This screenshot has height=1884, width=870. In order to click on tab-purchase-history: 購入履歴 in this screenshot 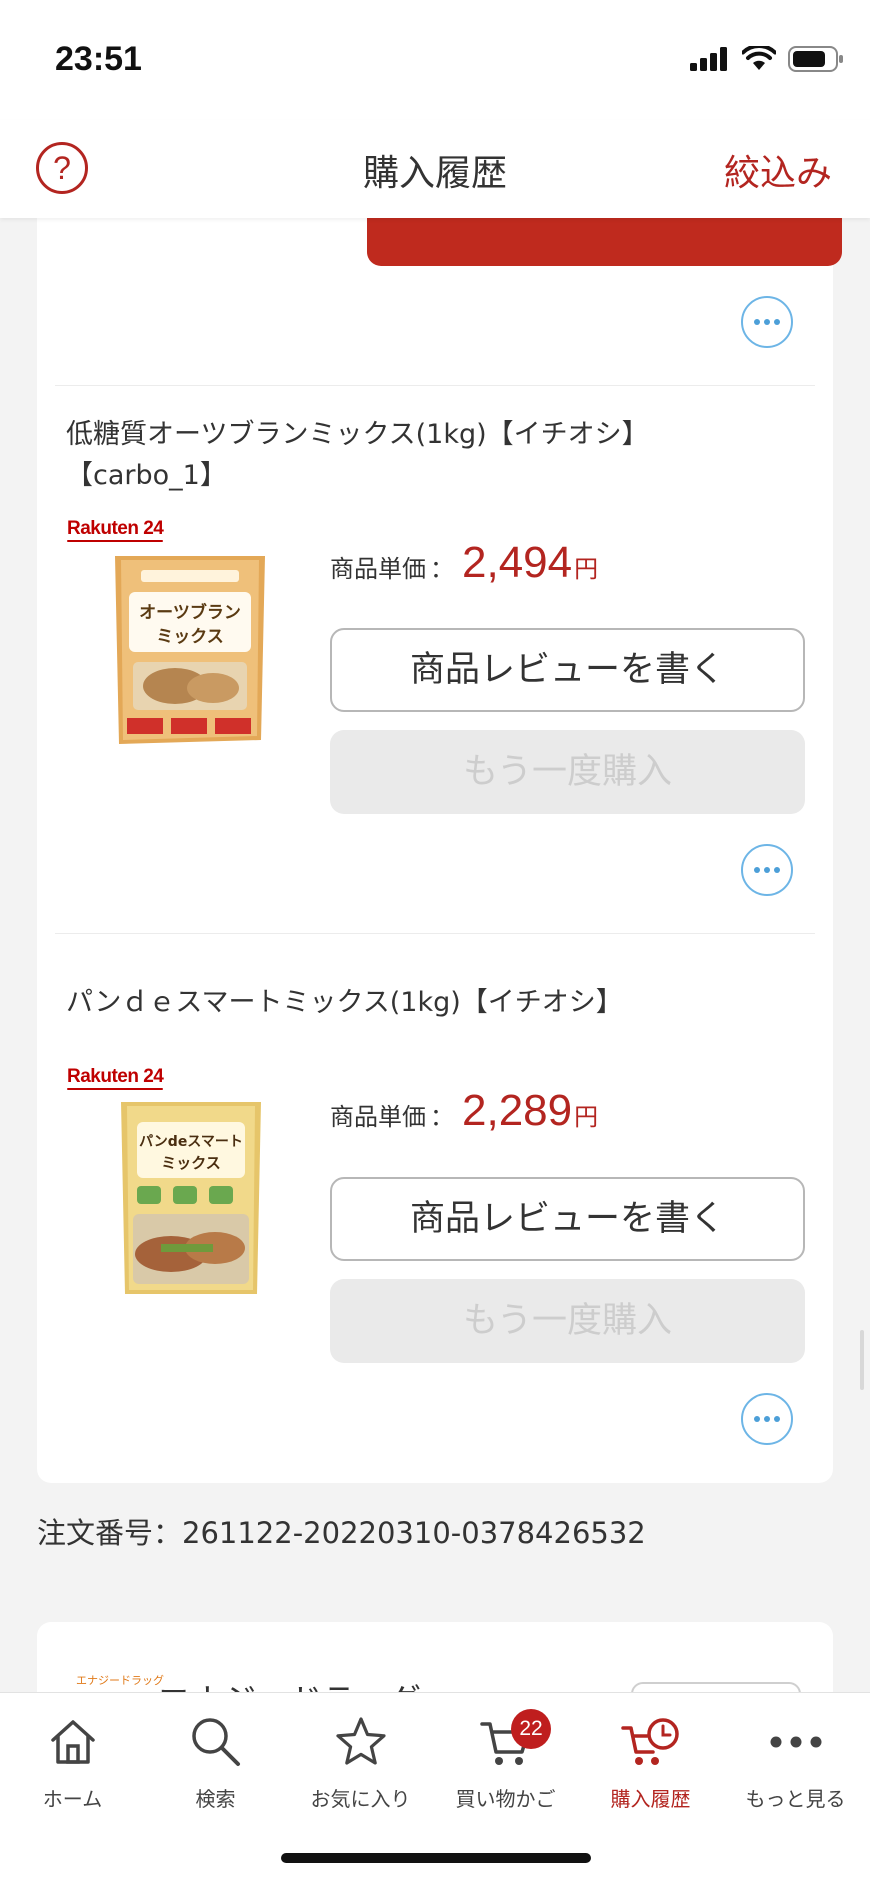, I will do `click(650, 1761)`.